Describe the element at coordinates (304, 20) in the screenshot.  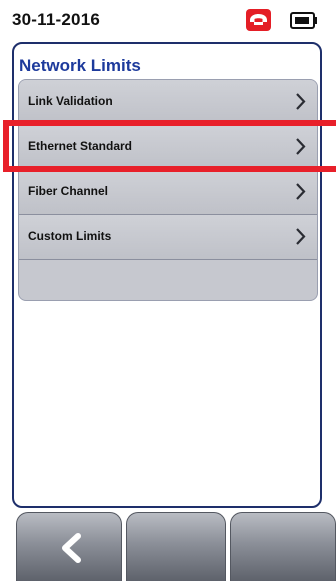
I see `battery-icon` at that location.